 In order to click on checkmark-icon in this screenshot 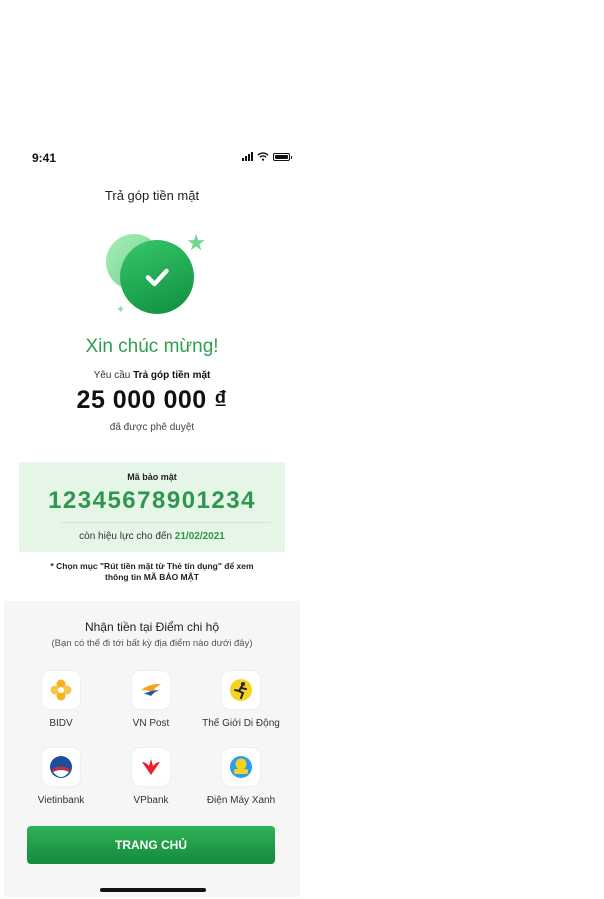, I will do `click(157, 277)`.